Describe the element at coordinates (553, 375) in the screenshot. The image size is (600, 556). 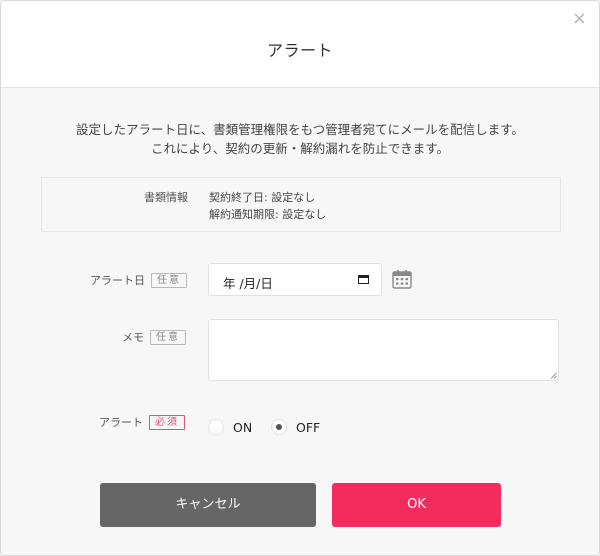
I see `resize-handle-icon` at that location.